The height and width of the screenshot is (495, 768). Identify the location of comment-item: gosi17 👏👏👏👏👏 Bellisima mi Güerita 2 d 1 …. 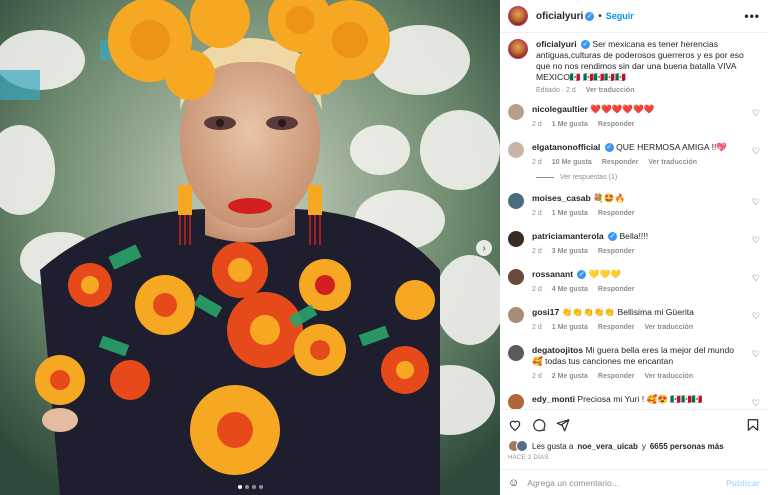
(634, 320).